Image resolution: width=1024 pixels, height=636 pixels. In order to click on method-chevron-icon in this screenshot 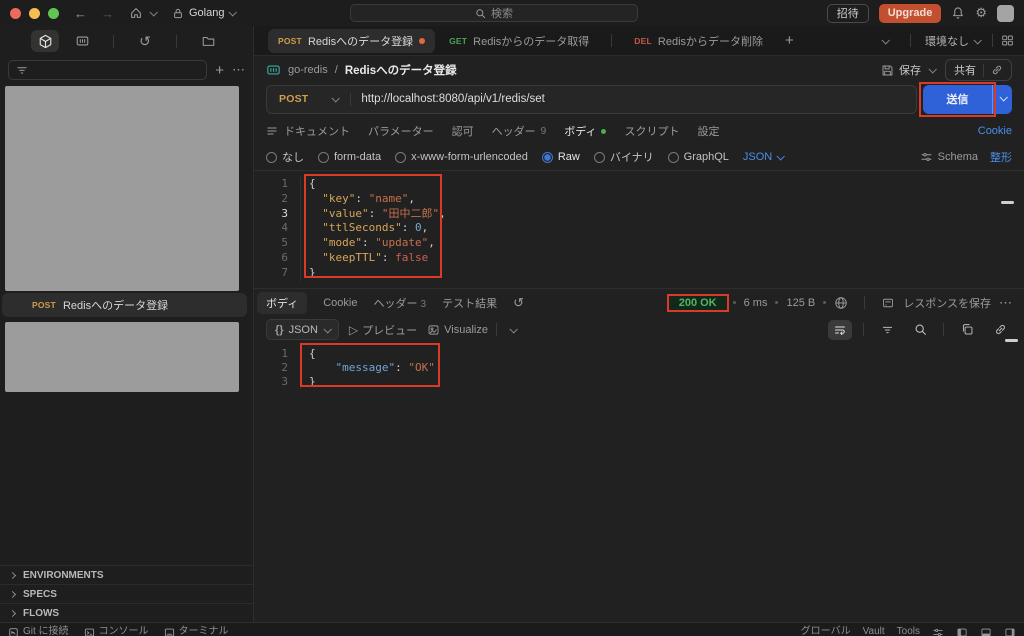, I will do `click(336, 98)`.